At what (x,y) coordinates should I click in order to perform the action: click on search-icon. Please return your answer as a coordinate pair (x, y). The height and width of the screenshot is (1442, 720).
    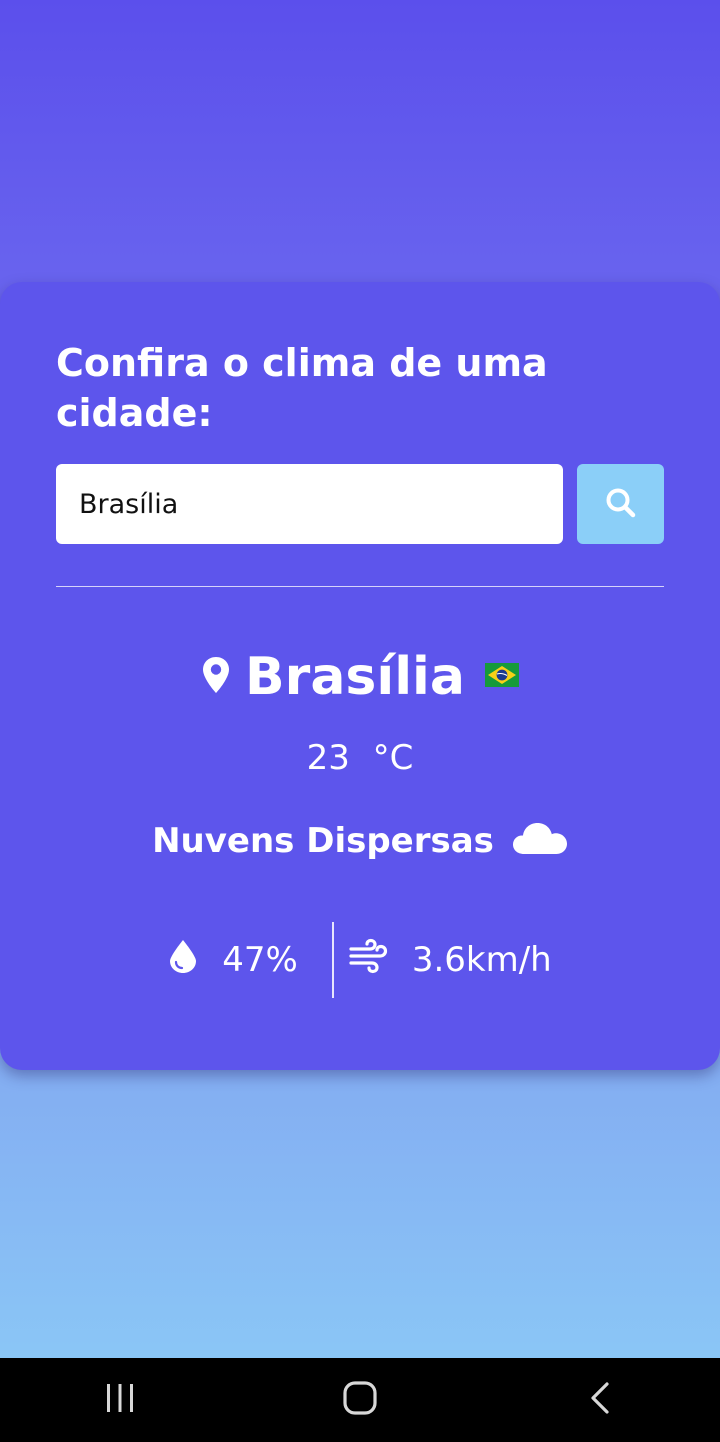
    Looking at the image, I should click on (621, 504).